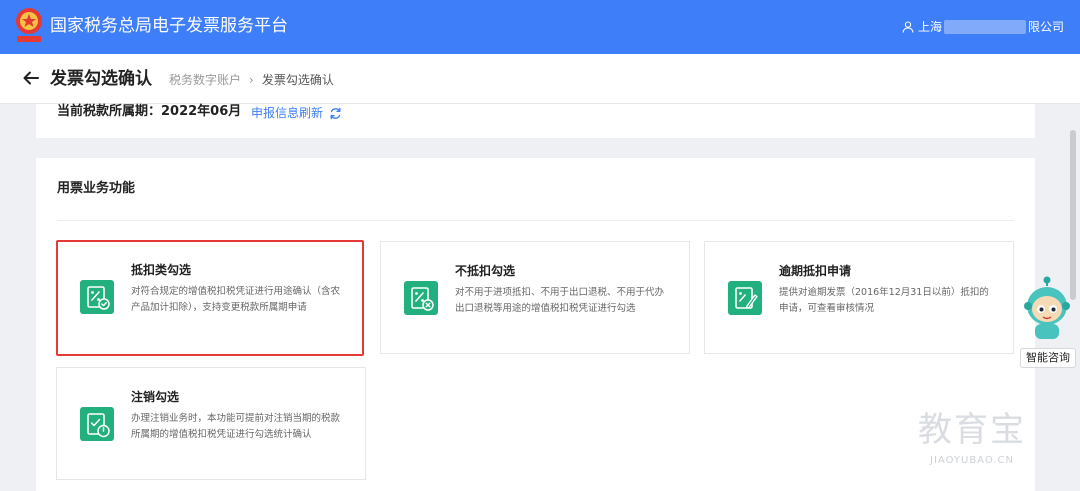 The image size is (1080, 491). Describe the element at coordinates (929, 27) in the screenshot. I see `user-name-prefix: 上海` at that location.